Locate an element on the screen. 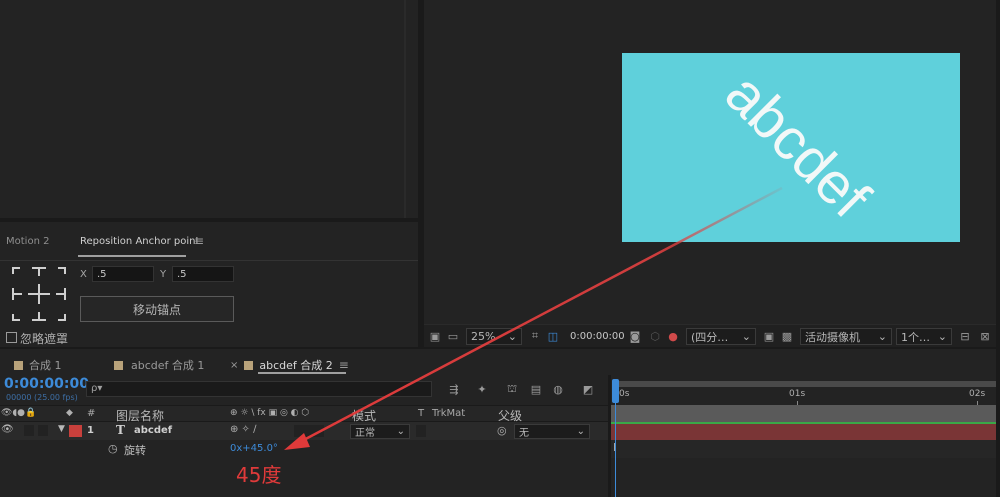 This screenshot has height=497, width=1000. x-value-field: .5 is located at coordinates (123, 274).